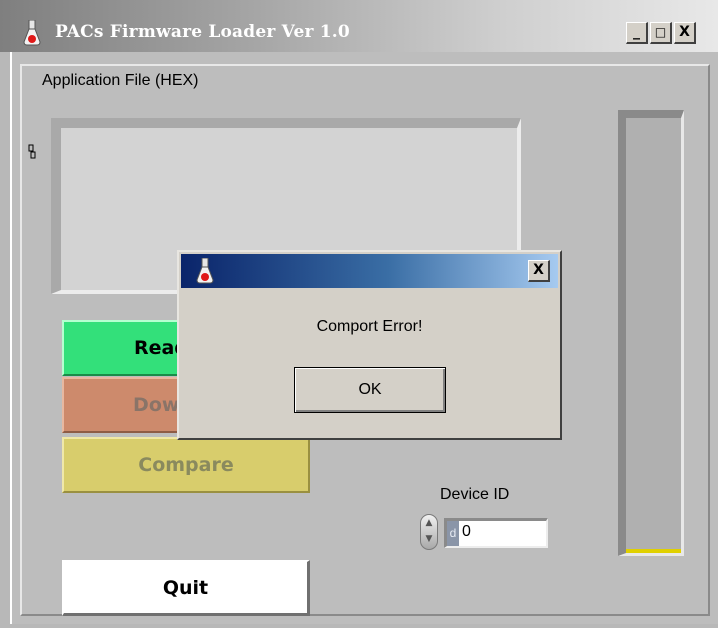 The height and width of the screenshot is (628, 718). Describe the element at coordinates (661, 33) in the screenshot. I see `maximize-button: □` at that location.